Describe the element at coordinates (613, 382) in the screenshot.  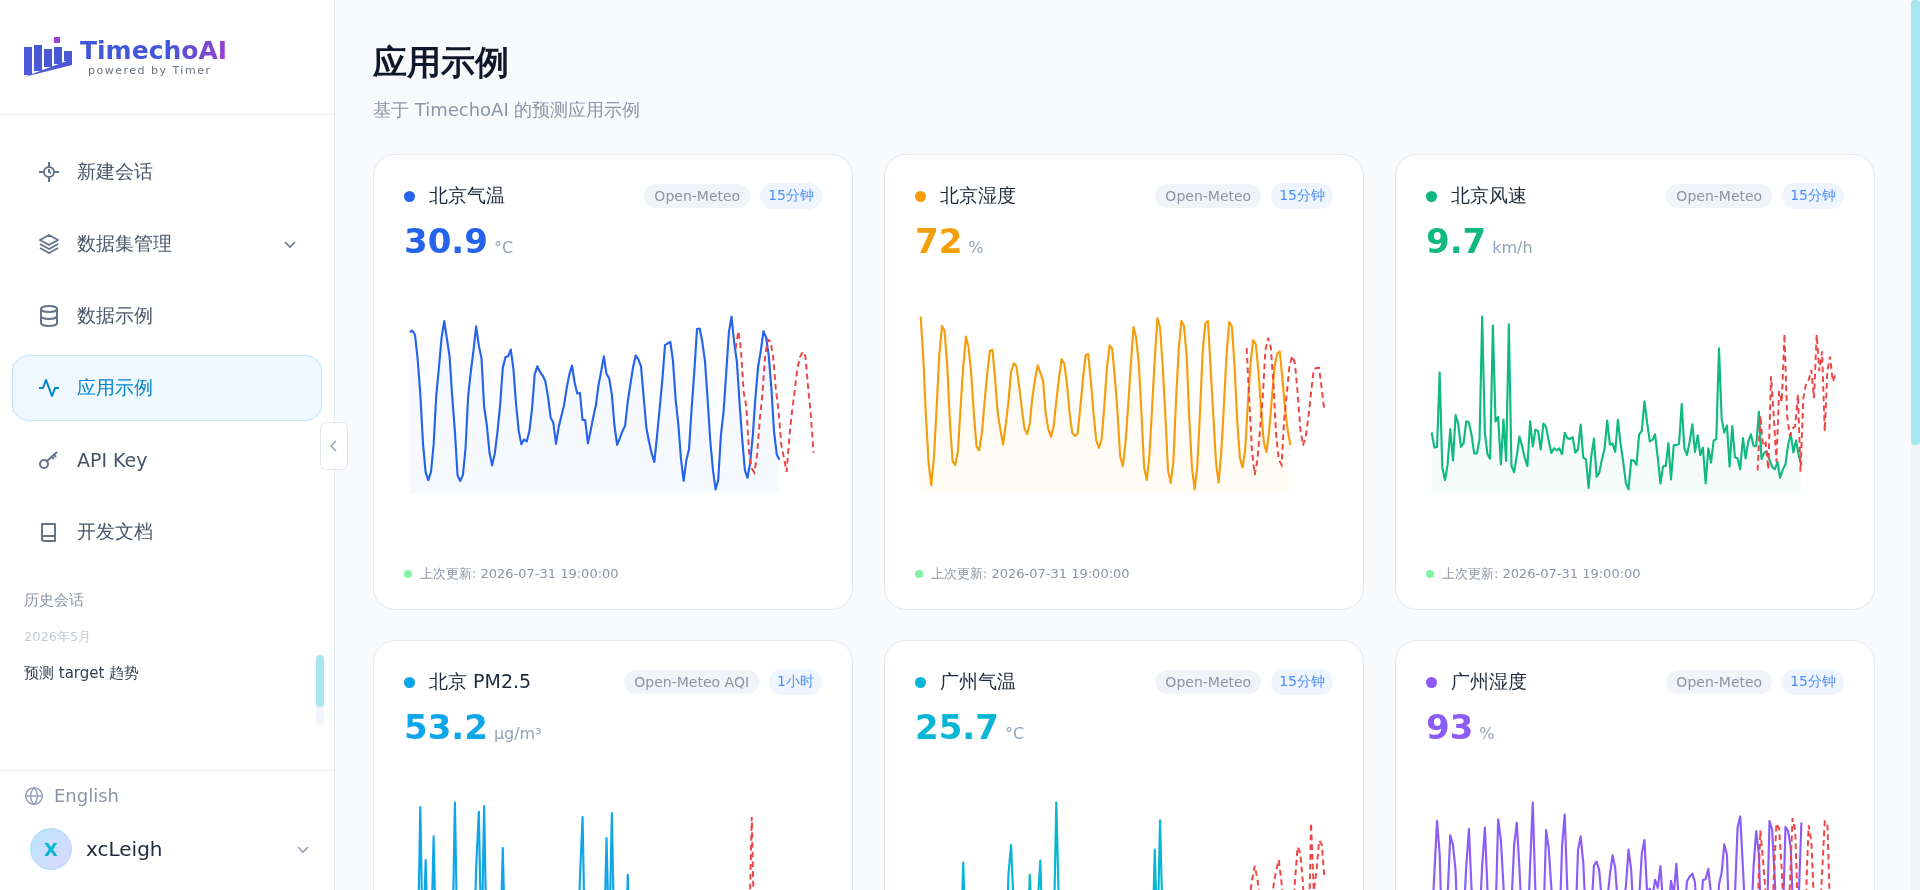
I see `metric-card: 北京气温 Open-Meteo 15分钟 30.9 °C 上次更新: 2026-07-31 19:00:00` at that location.